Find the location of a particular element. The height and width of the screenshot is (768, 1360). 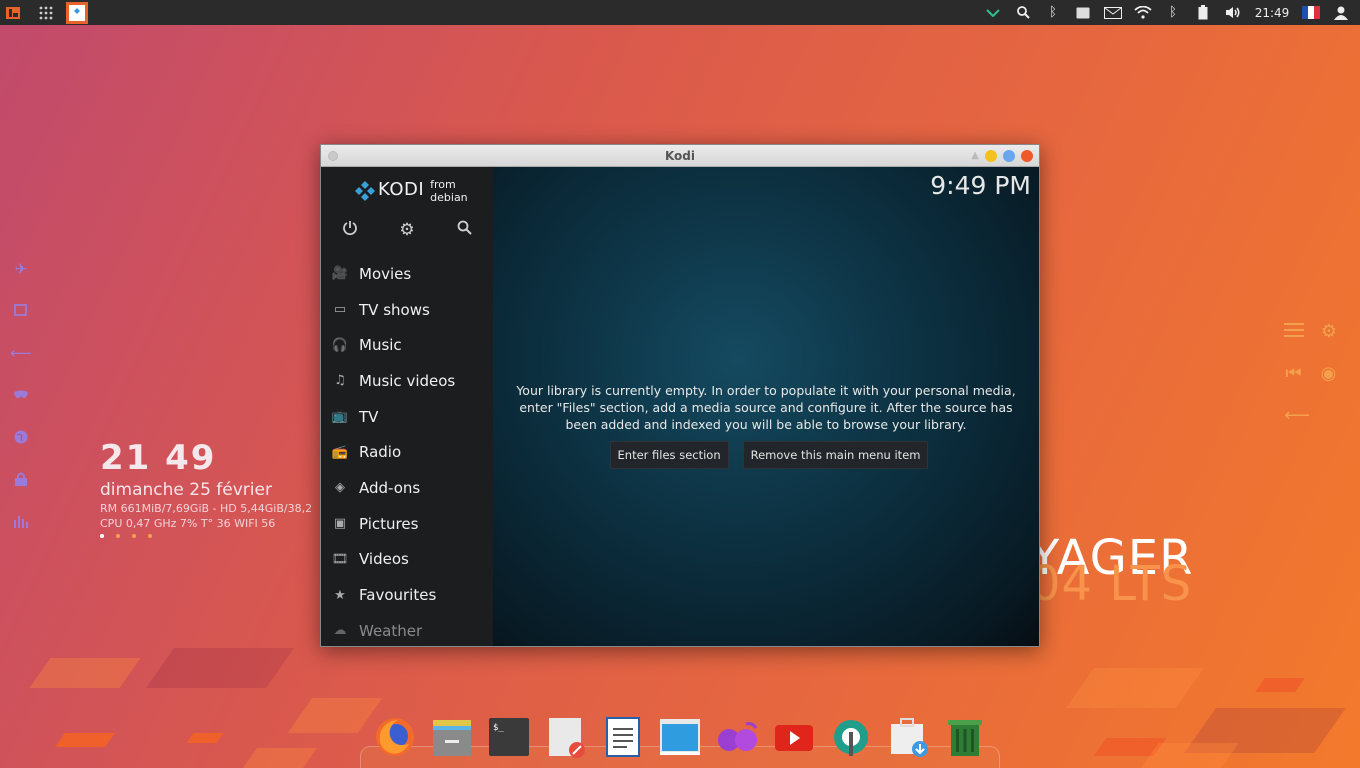

stats-icon is located at coordinates (21, 521).